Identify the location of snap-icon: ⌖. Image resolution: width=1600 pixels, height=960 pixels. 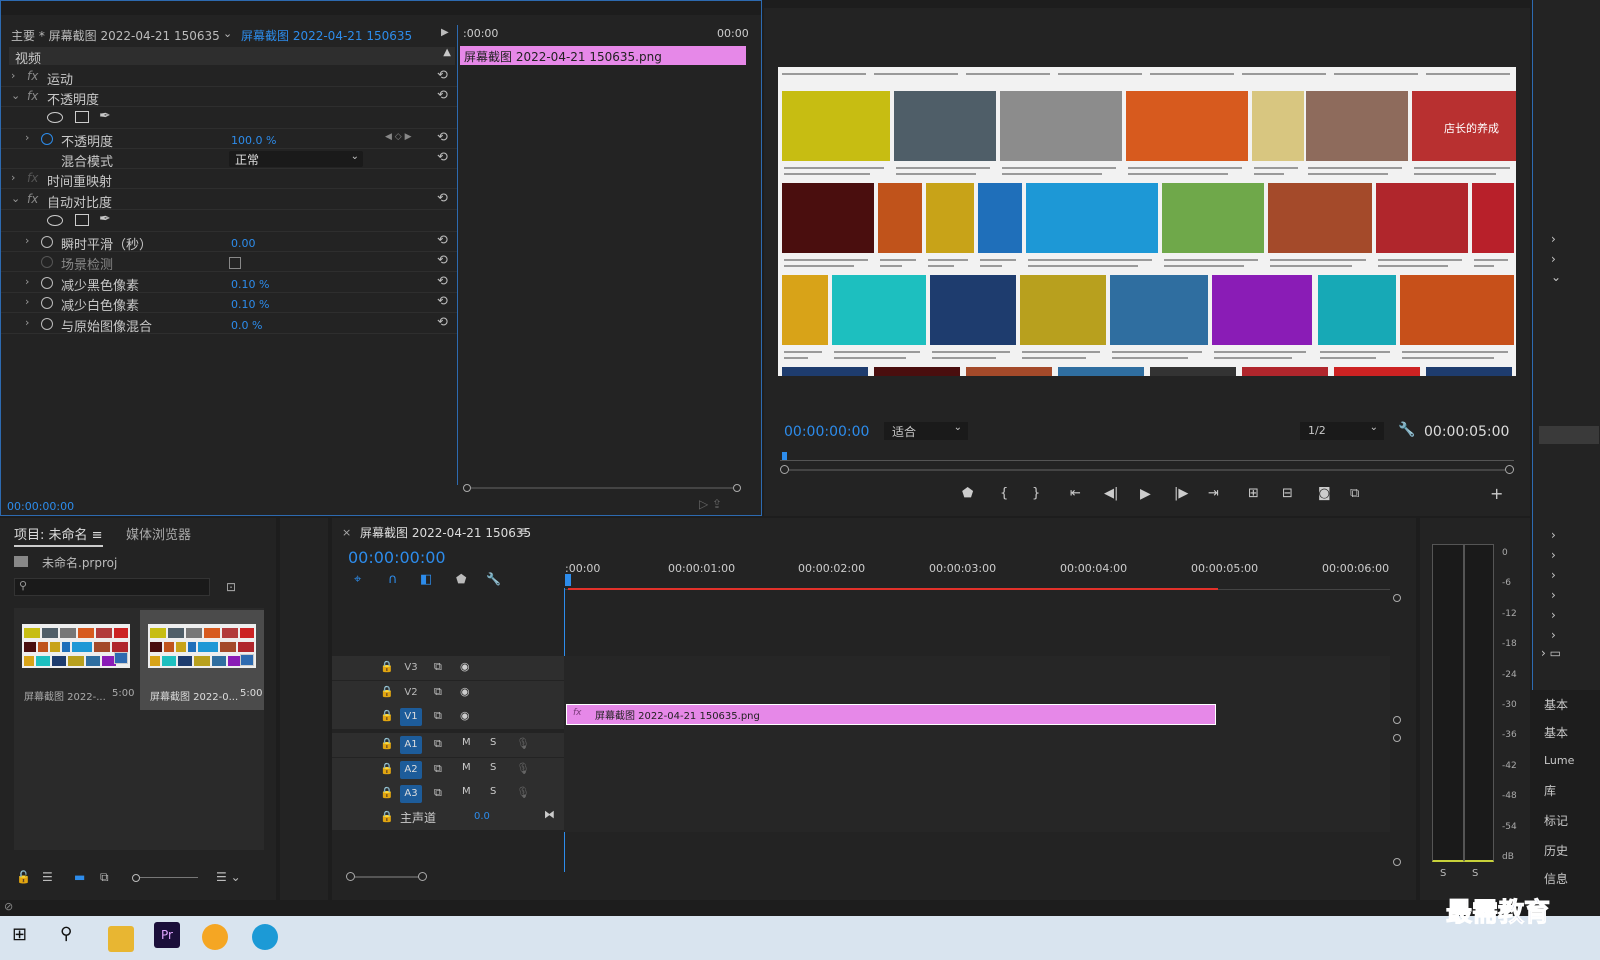
(357, 579).